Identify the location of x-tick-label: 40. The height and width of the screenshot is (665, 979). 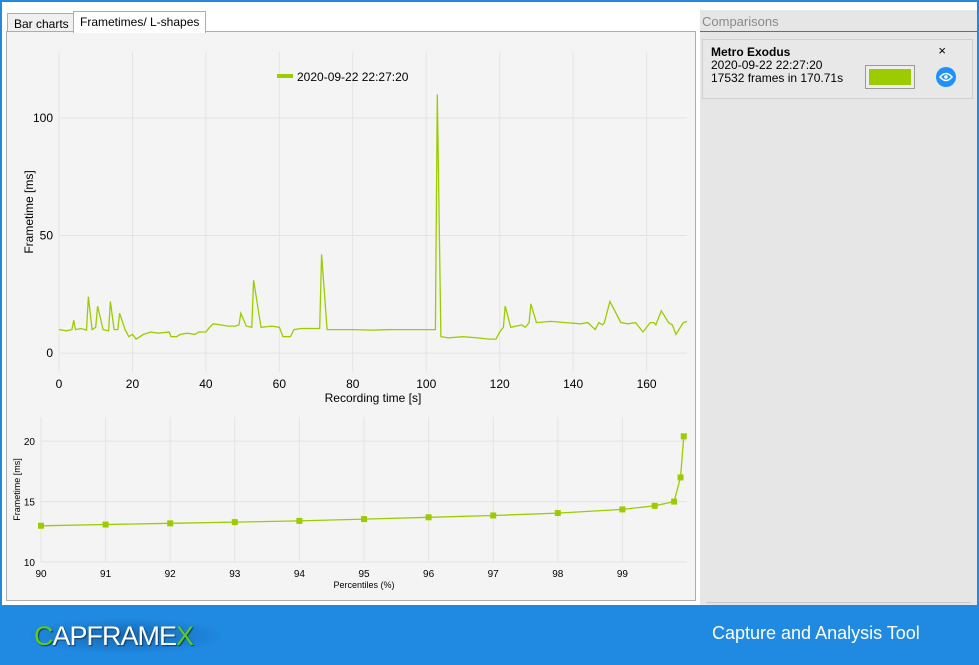
(206, 384).